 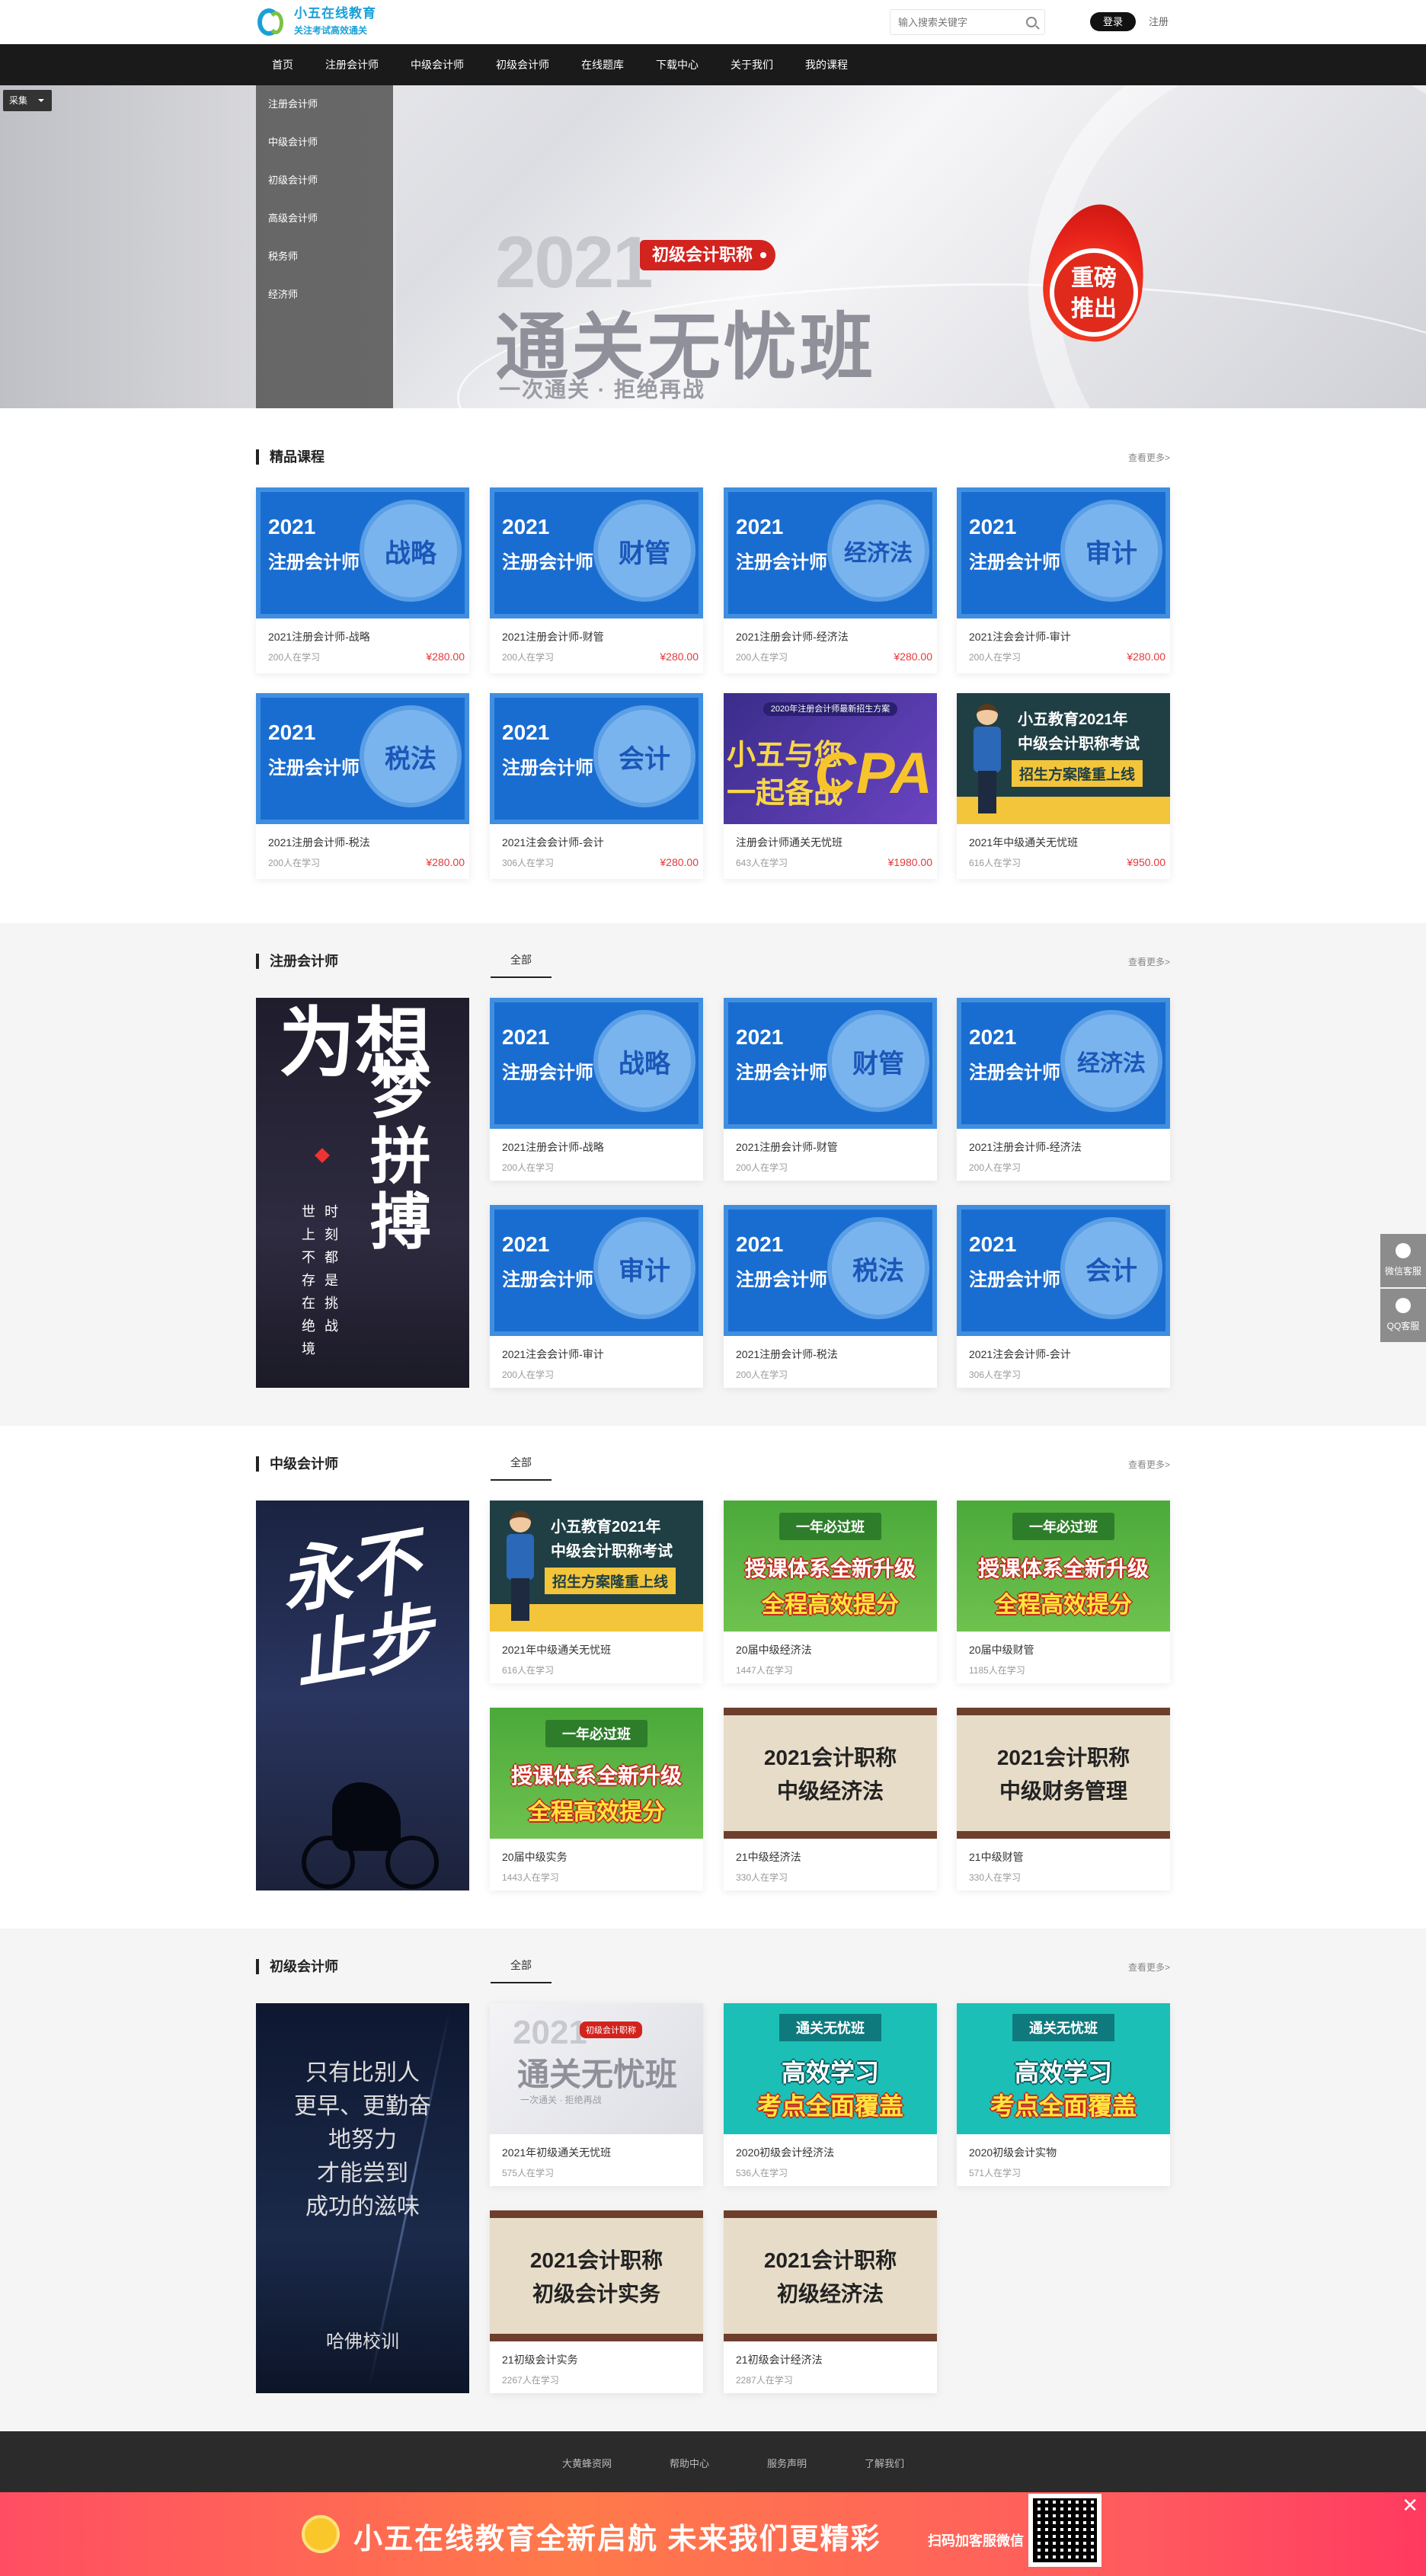 What do you see at coordinates (713, 246) in the screenshot?
I see `hero-banner: 2021 初级会计职称 通关无忧班 一次通关 · 拒绝再战 重磅 推出` at bounding box center [713, 246].